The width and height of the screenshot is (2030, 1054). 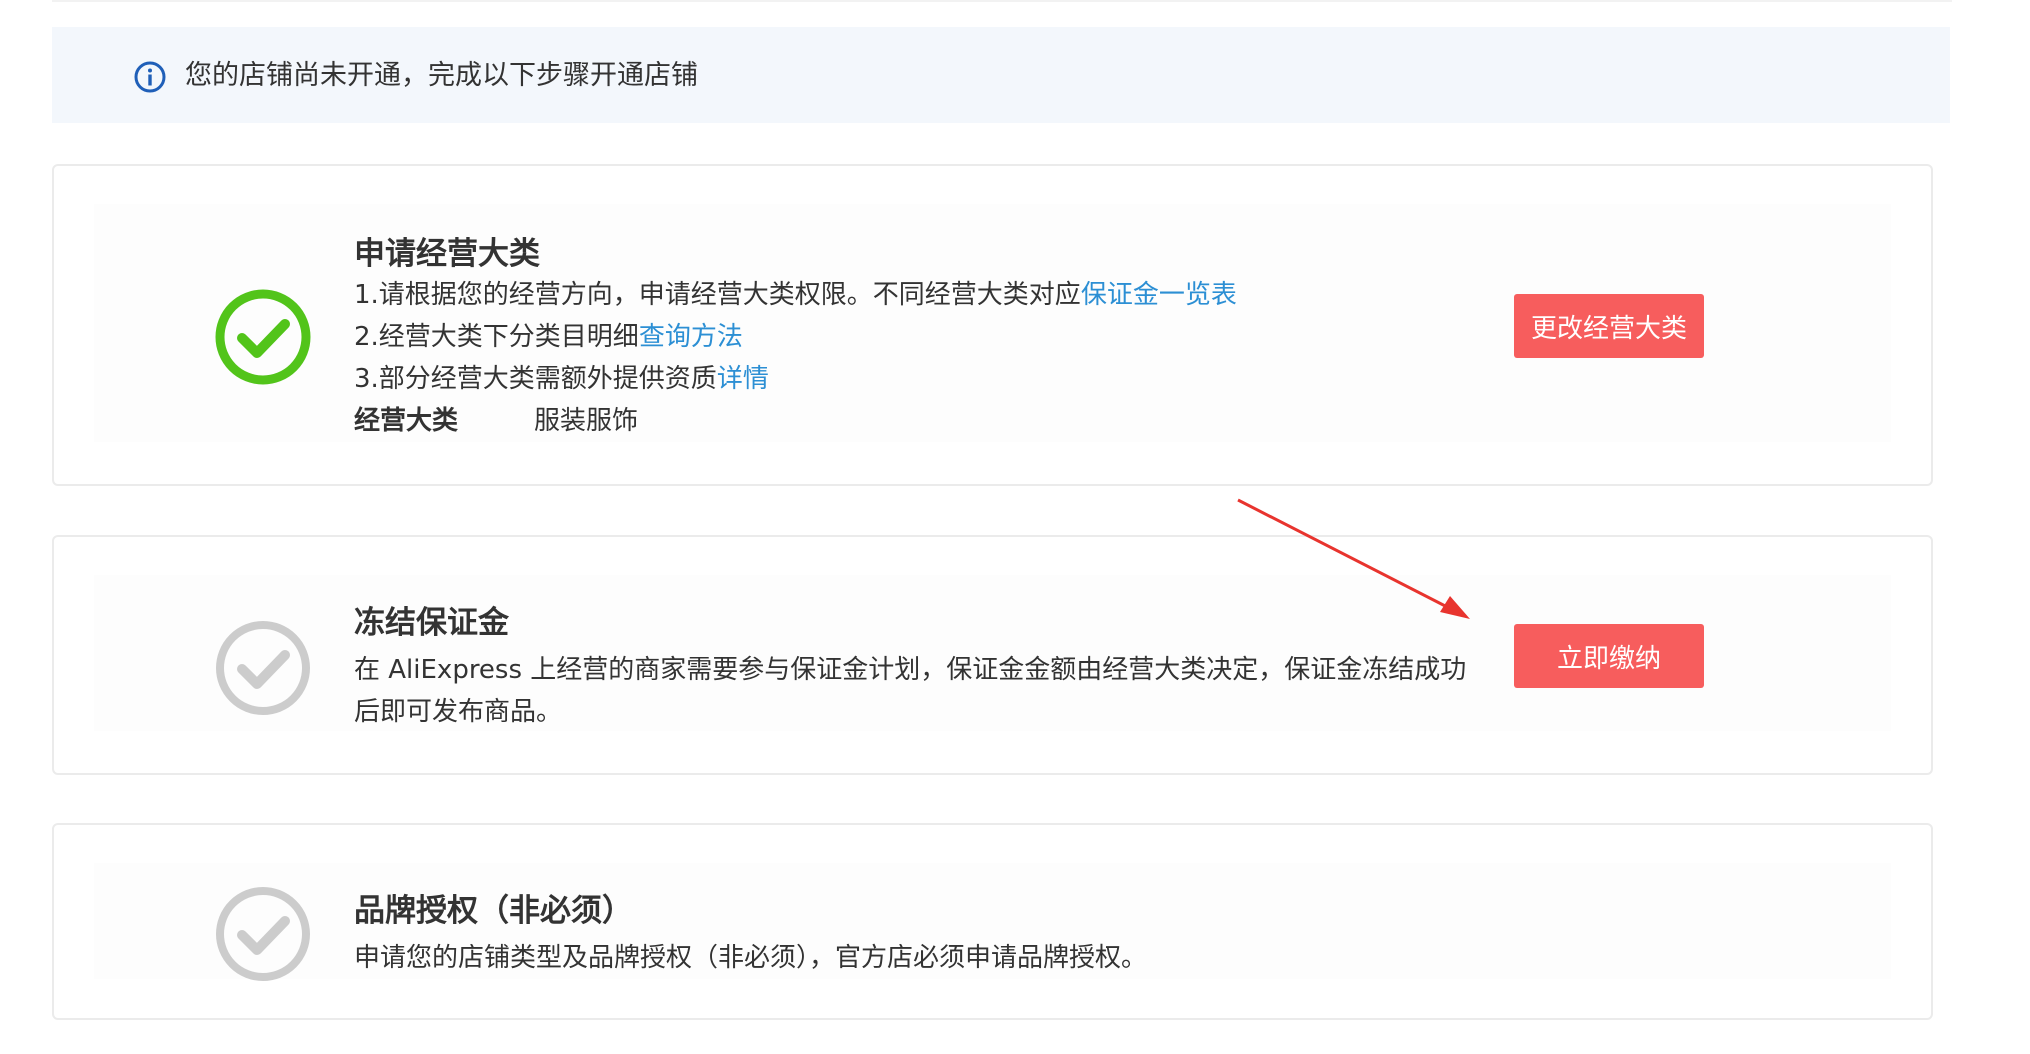 I want to click on check-done-icon, so click(x=263, y=337).